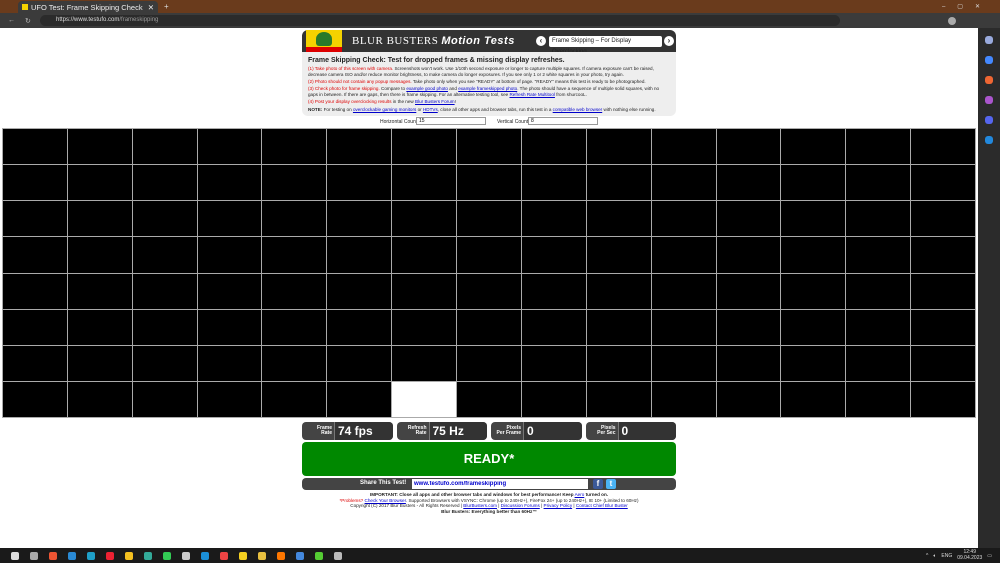  I want to click on facebook-icon: f, so click(598, 484).